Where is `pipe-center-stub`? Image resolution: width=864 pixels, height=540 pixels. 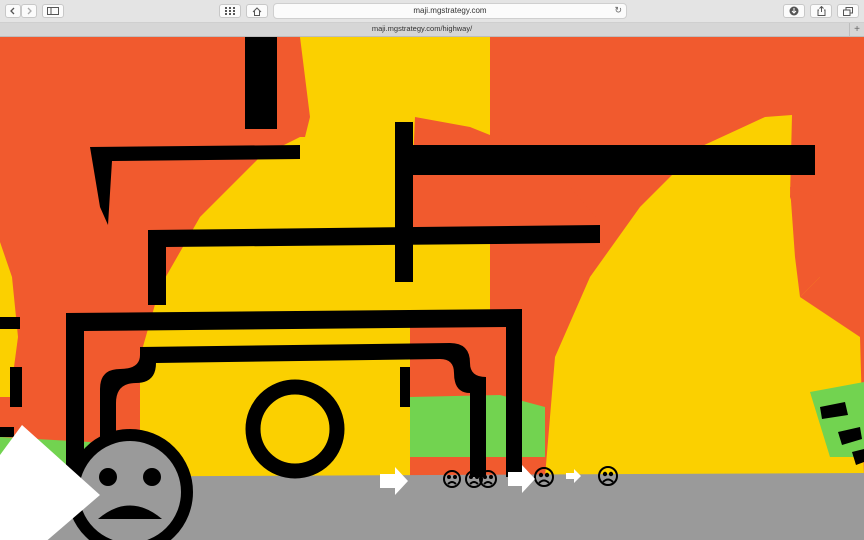
pipe-center-stub is located at coordinates (405, 387).